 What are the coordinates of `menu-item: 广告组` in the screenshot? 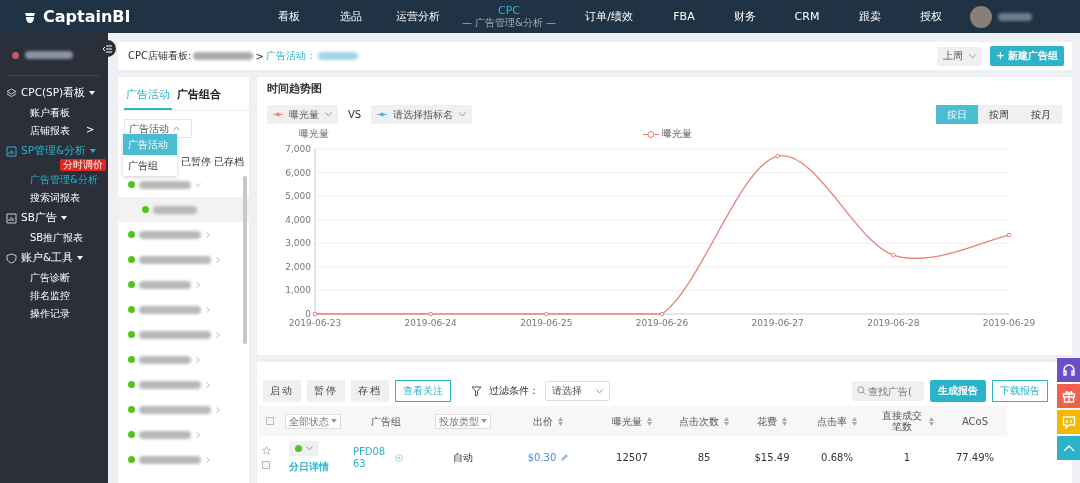 It's located at (150, 165).